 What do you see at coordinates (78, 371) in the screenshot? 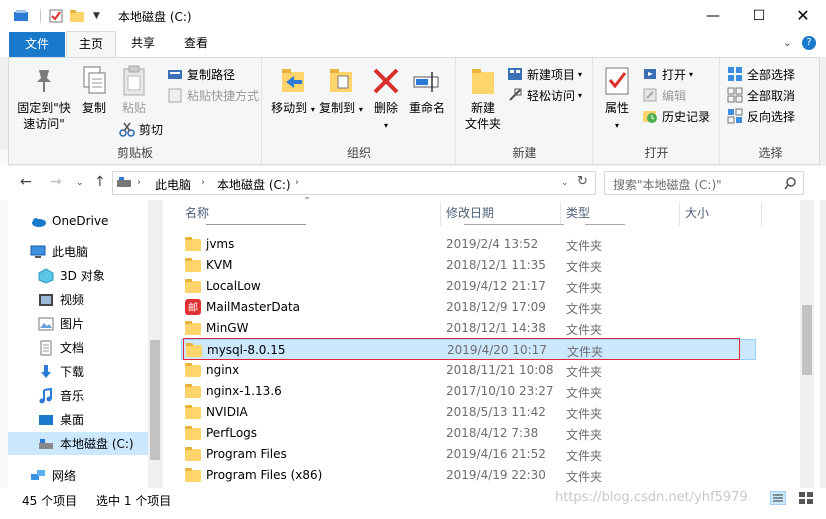
I see `nav-item-downloads: 下载` at bounding box center [78, 371].